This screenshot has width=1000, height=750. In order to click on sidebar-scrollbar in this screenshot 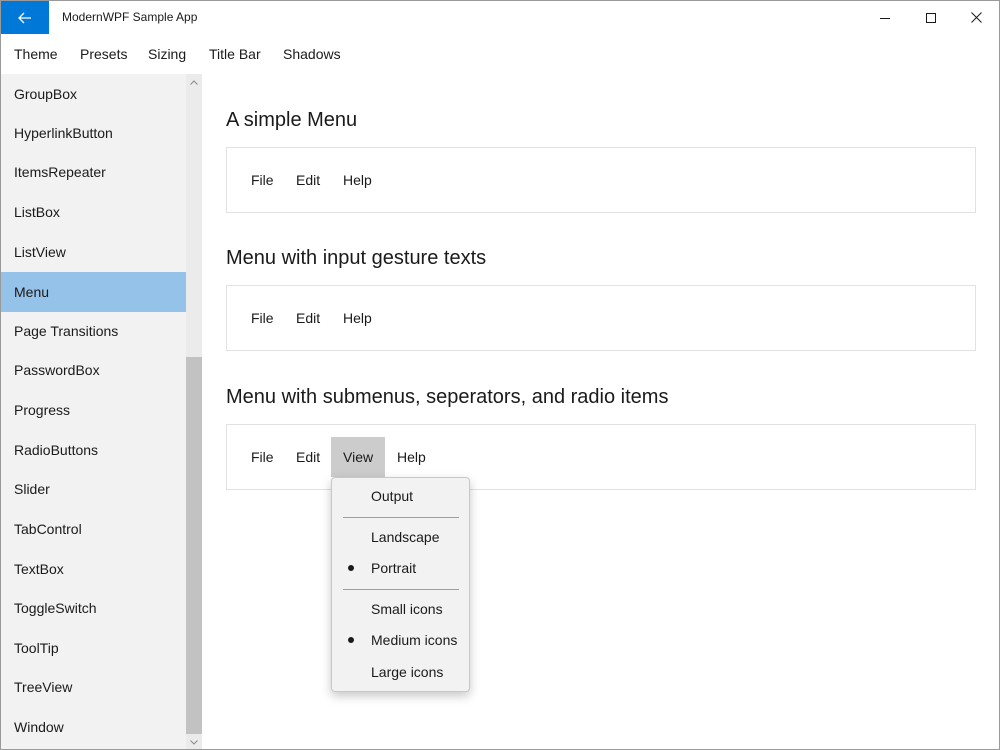, I will do `click(194, 411)`.